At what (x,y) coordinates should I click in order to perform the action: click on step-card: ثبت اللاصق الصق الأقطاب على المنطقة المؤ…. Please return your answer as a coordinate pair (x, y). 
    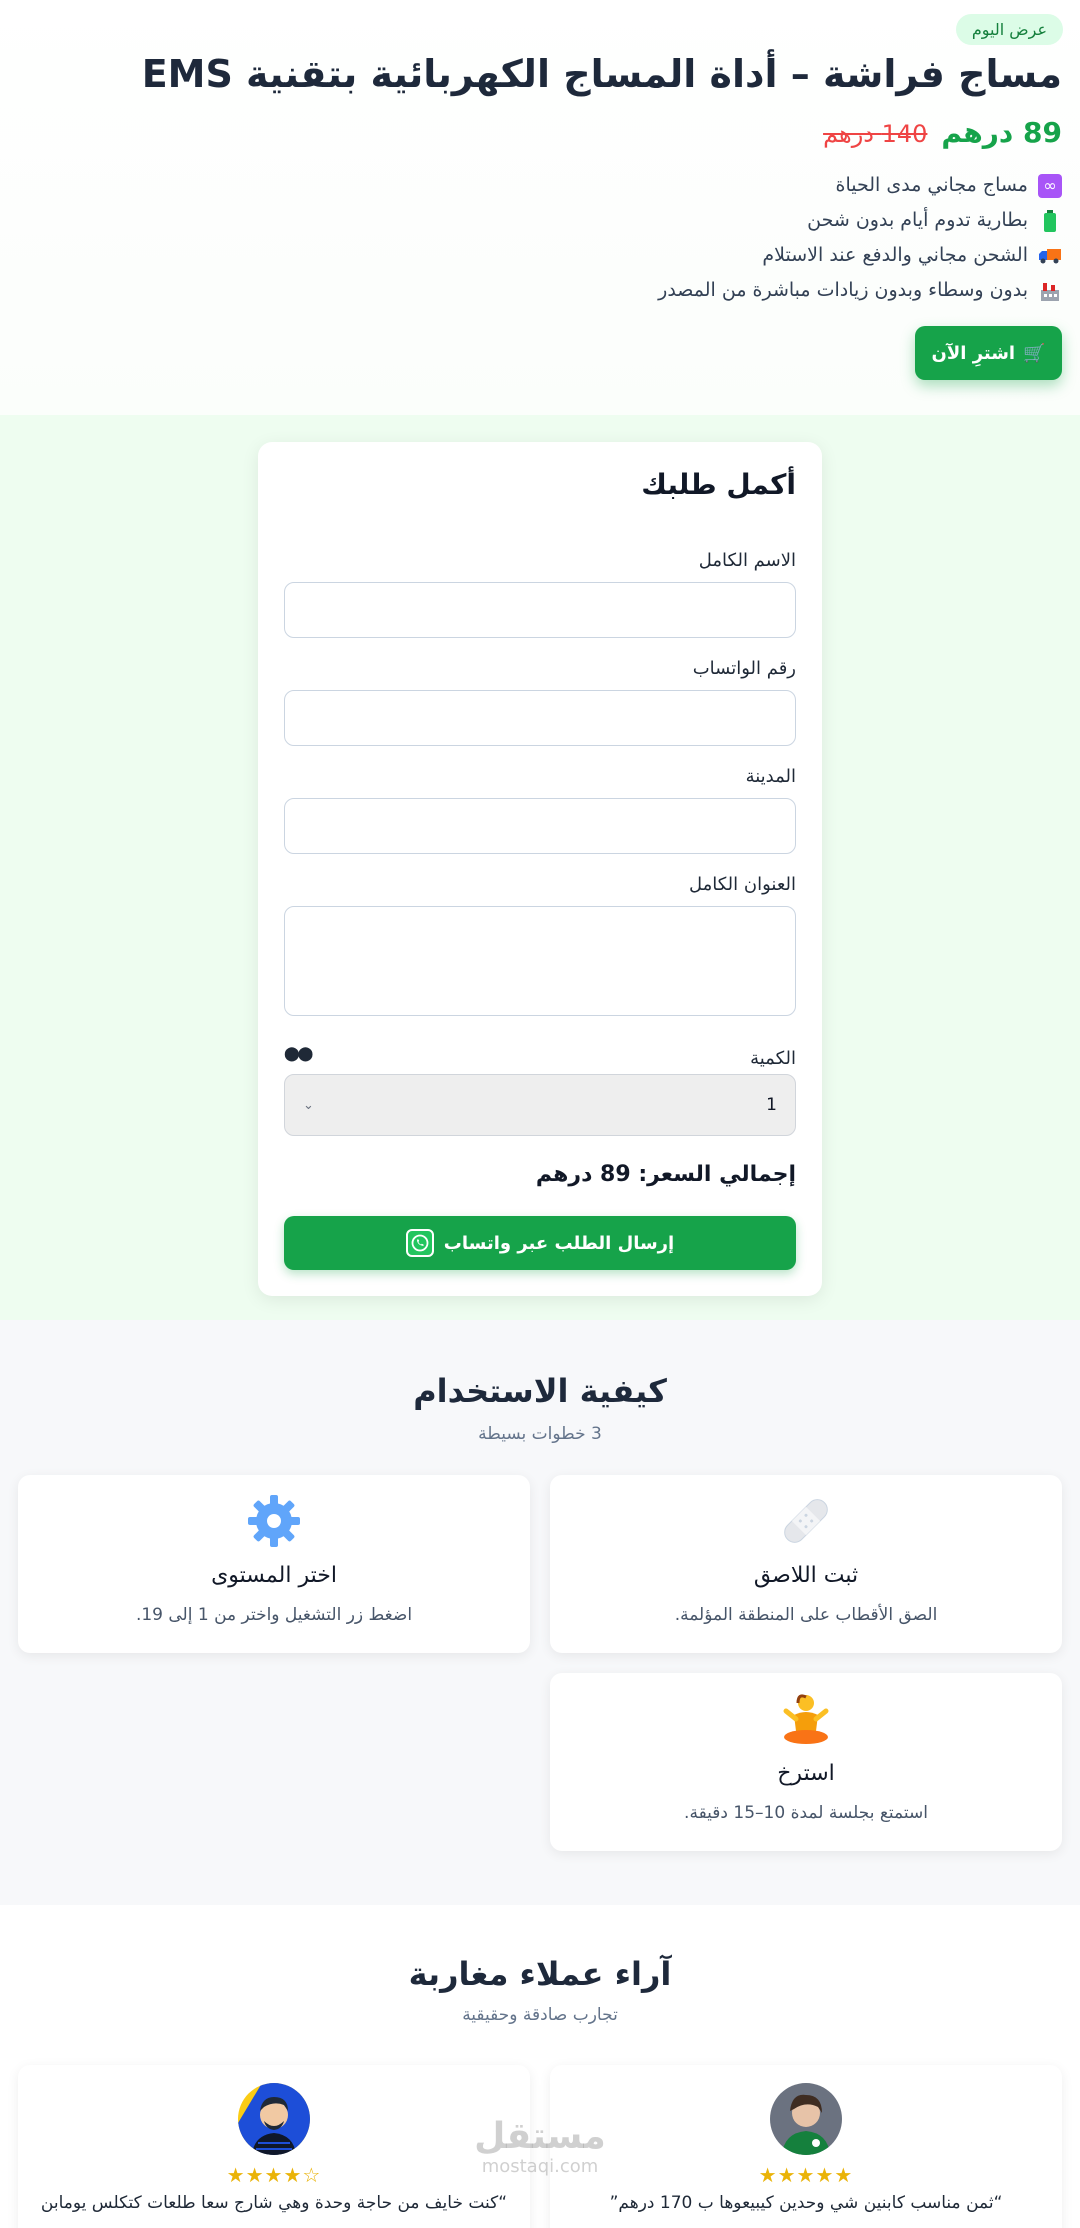
    Looking at the image, I should click on (806, 1564).